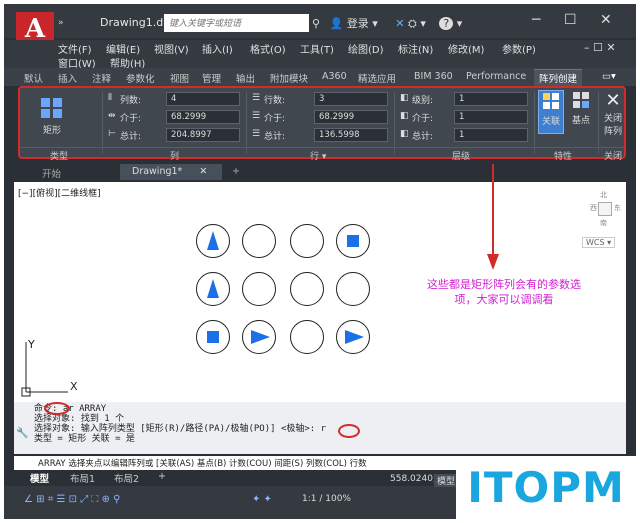 Image resolution: width=640 pixels, height=523 pixels. What do you see at coordinates (415, 48) in the screenshot?
I see `menu-dimension: 标注(N)` at bounding box center [415, 48].